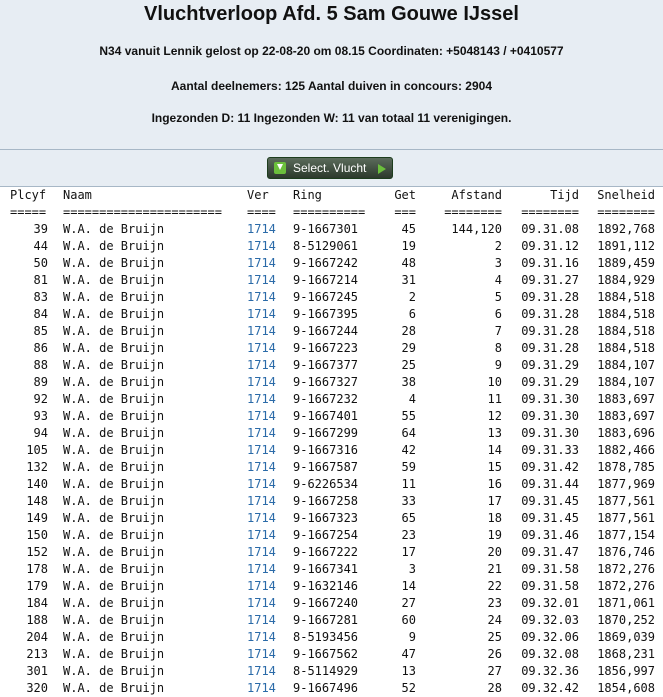 The image size is (663, 697). What do you see at coordinates (326, 467) in the screenshot?
I see `cell-ring: 9-1667587` at bounding box center [326, 467].